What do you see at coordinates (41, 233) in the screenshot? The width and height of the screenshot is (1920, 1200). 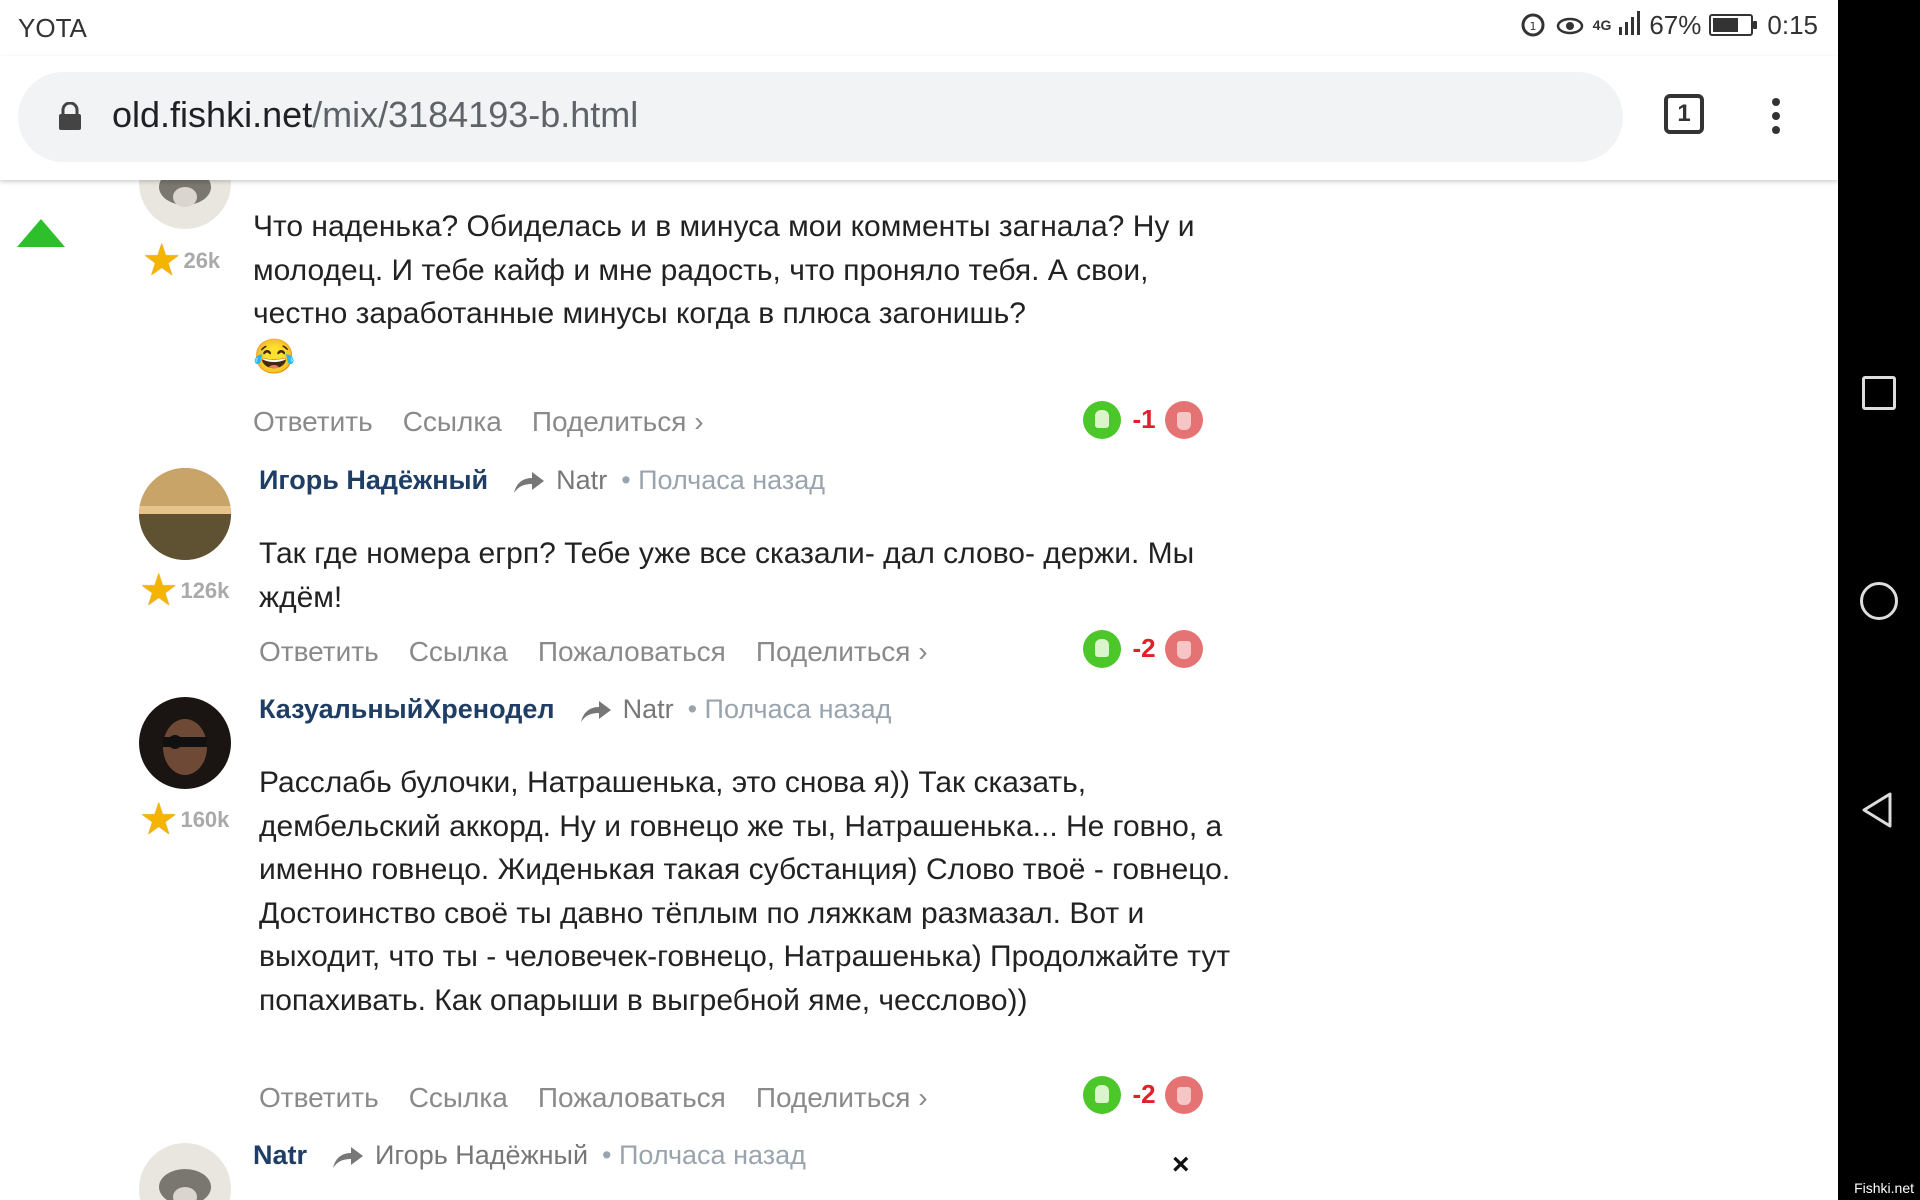 I see `scroll-top-icon` at bounding box center [41, 233].